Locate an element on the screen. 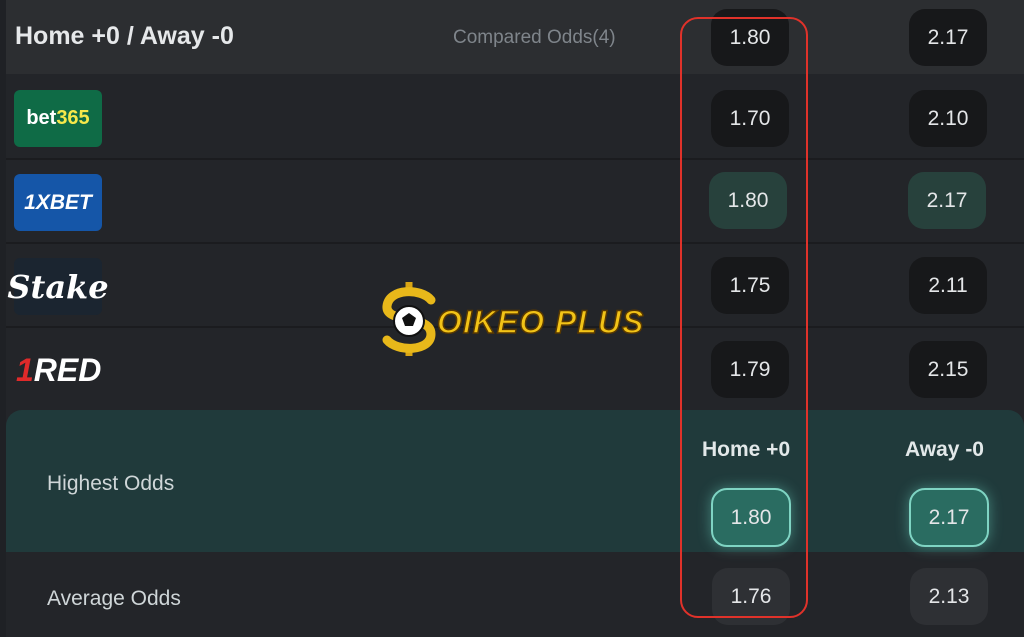 The image size is (1024, 637). watermark: OIKEO PLUS is located at coordinates (512, 319).